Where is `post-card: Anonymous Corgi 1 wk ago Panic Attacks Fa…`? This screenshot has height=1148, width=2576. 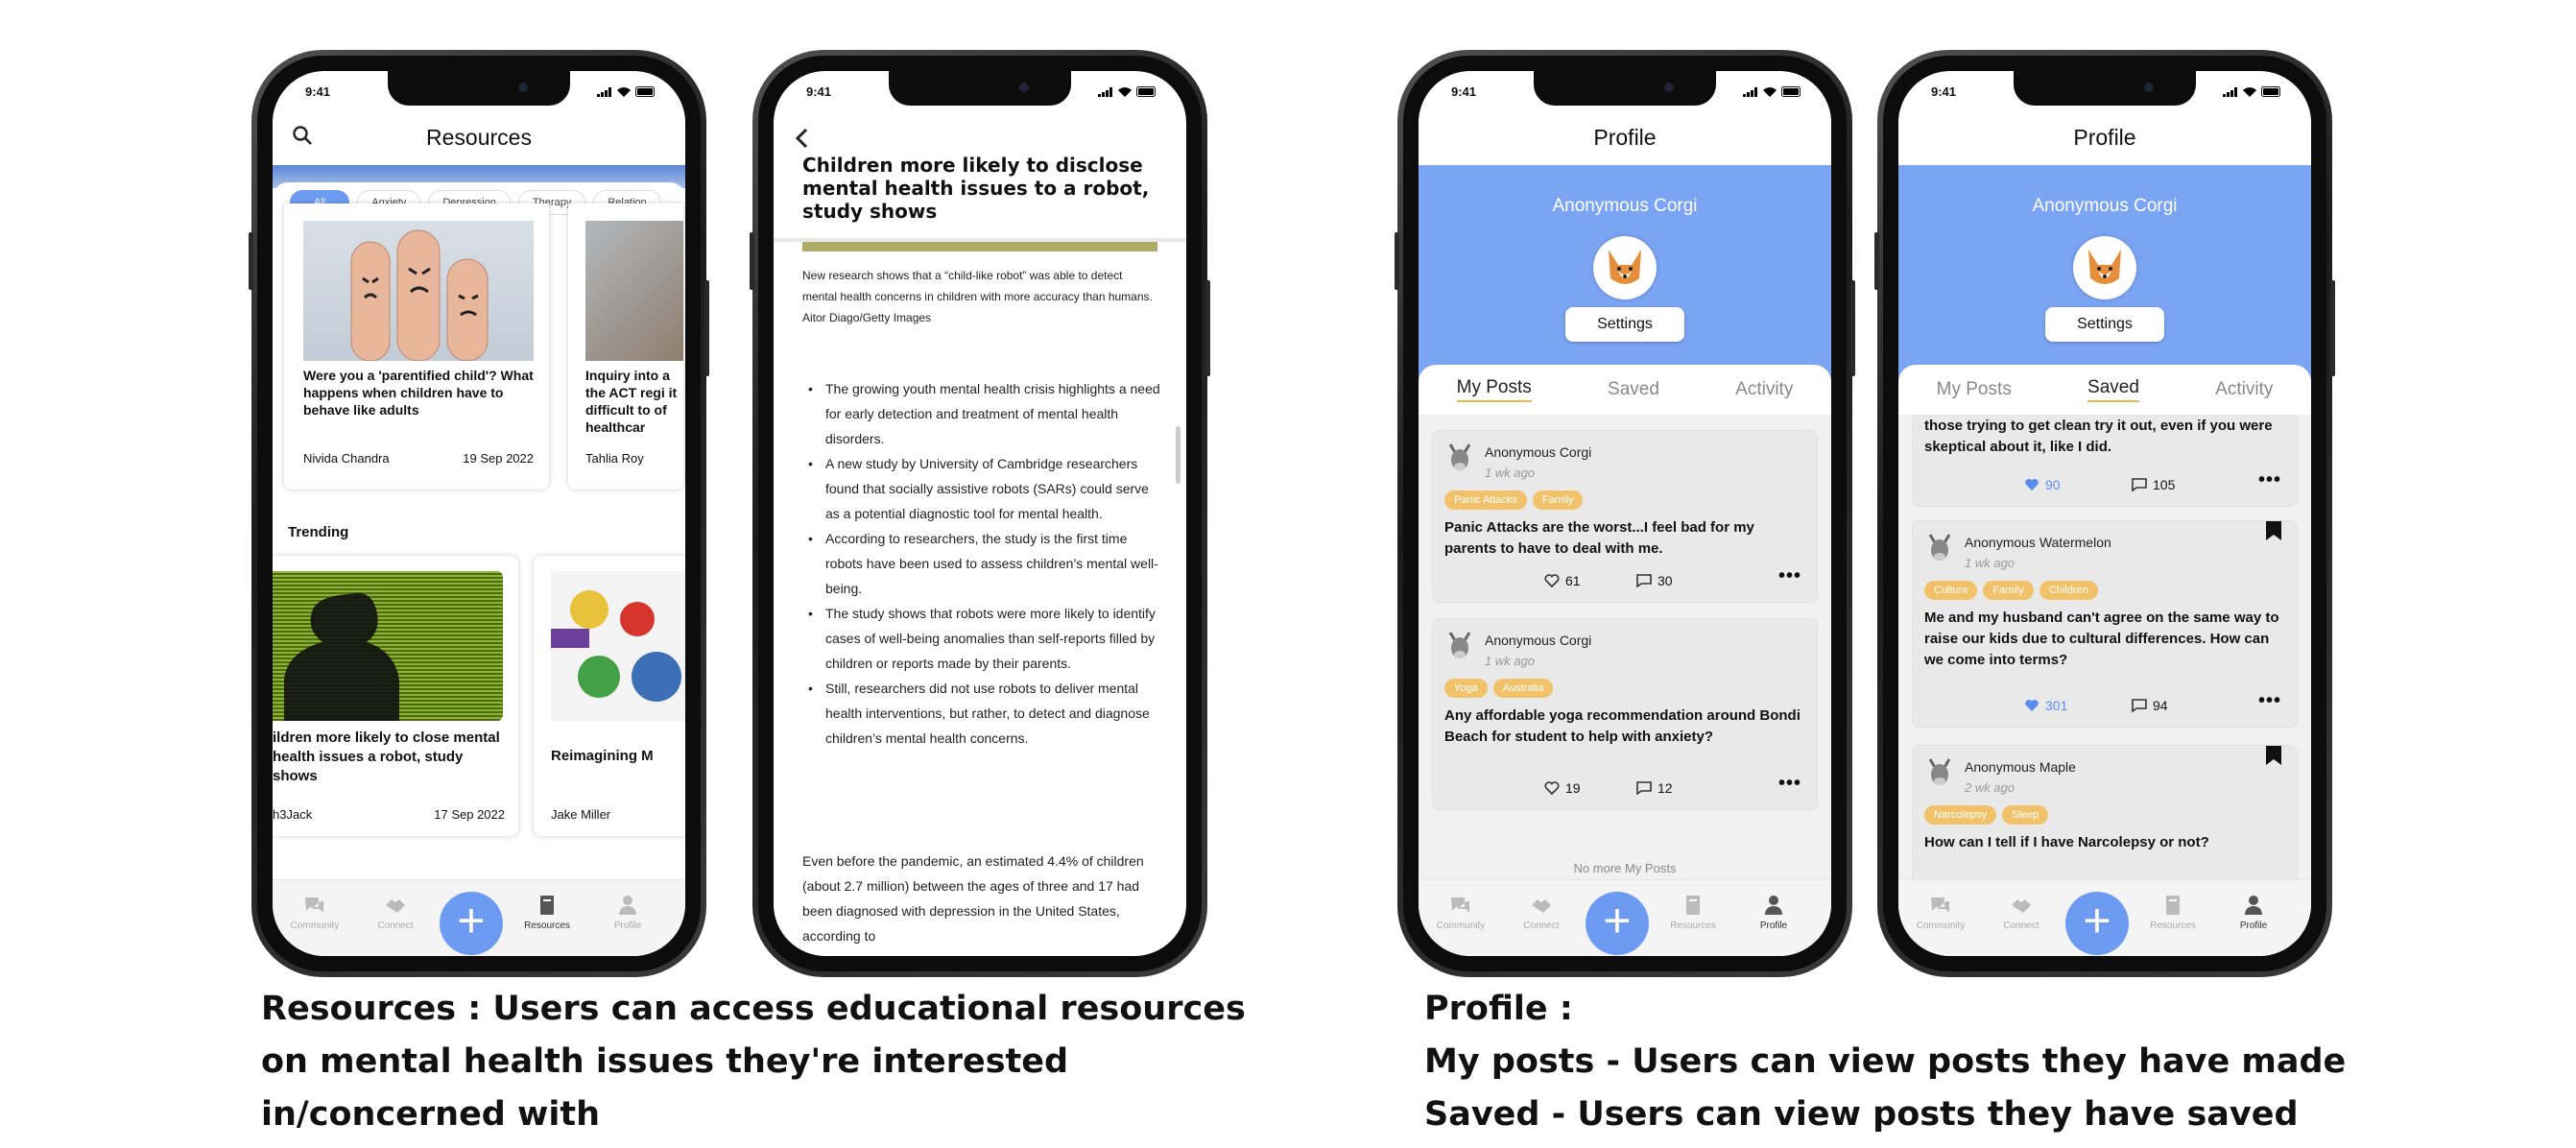
post-card: Anonymous Corgi 1 wk ago Panic Attacks Fa… is located at coordinates (1625, 517).